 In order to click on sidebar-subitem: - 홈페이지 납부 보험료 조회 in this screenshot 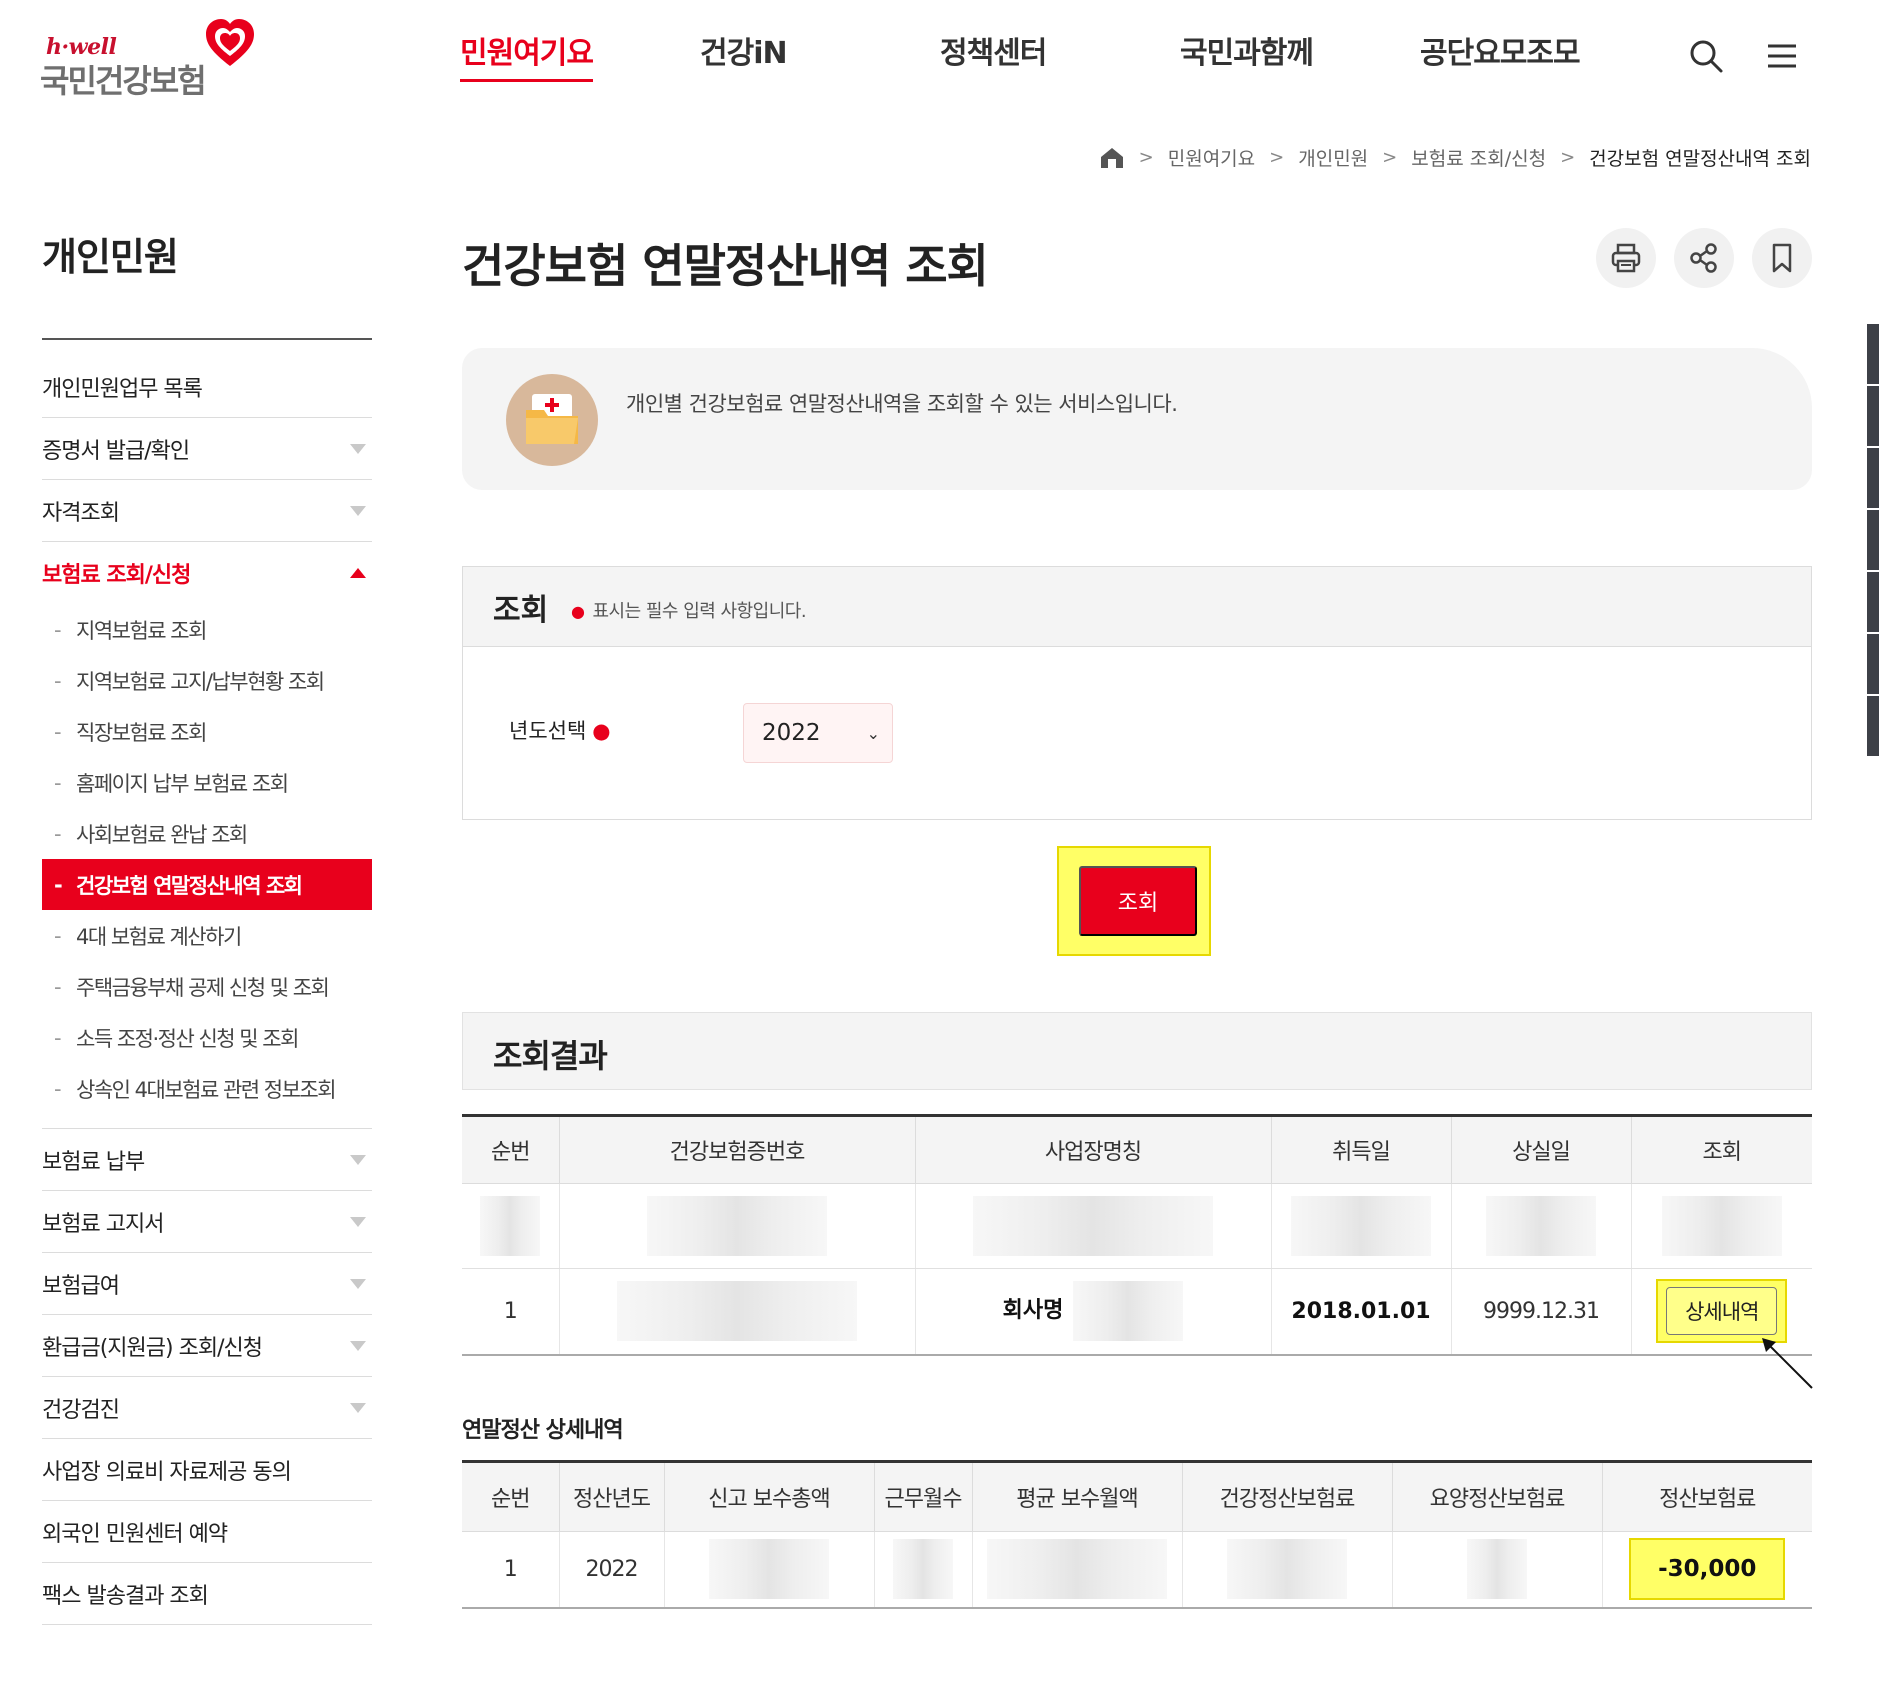, I will do `click(207, 782)`.